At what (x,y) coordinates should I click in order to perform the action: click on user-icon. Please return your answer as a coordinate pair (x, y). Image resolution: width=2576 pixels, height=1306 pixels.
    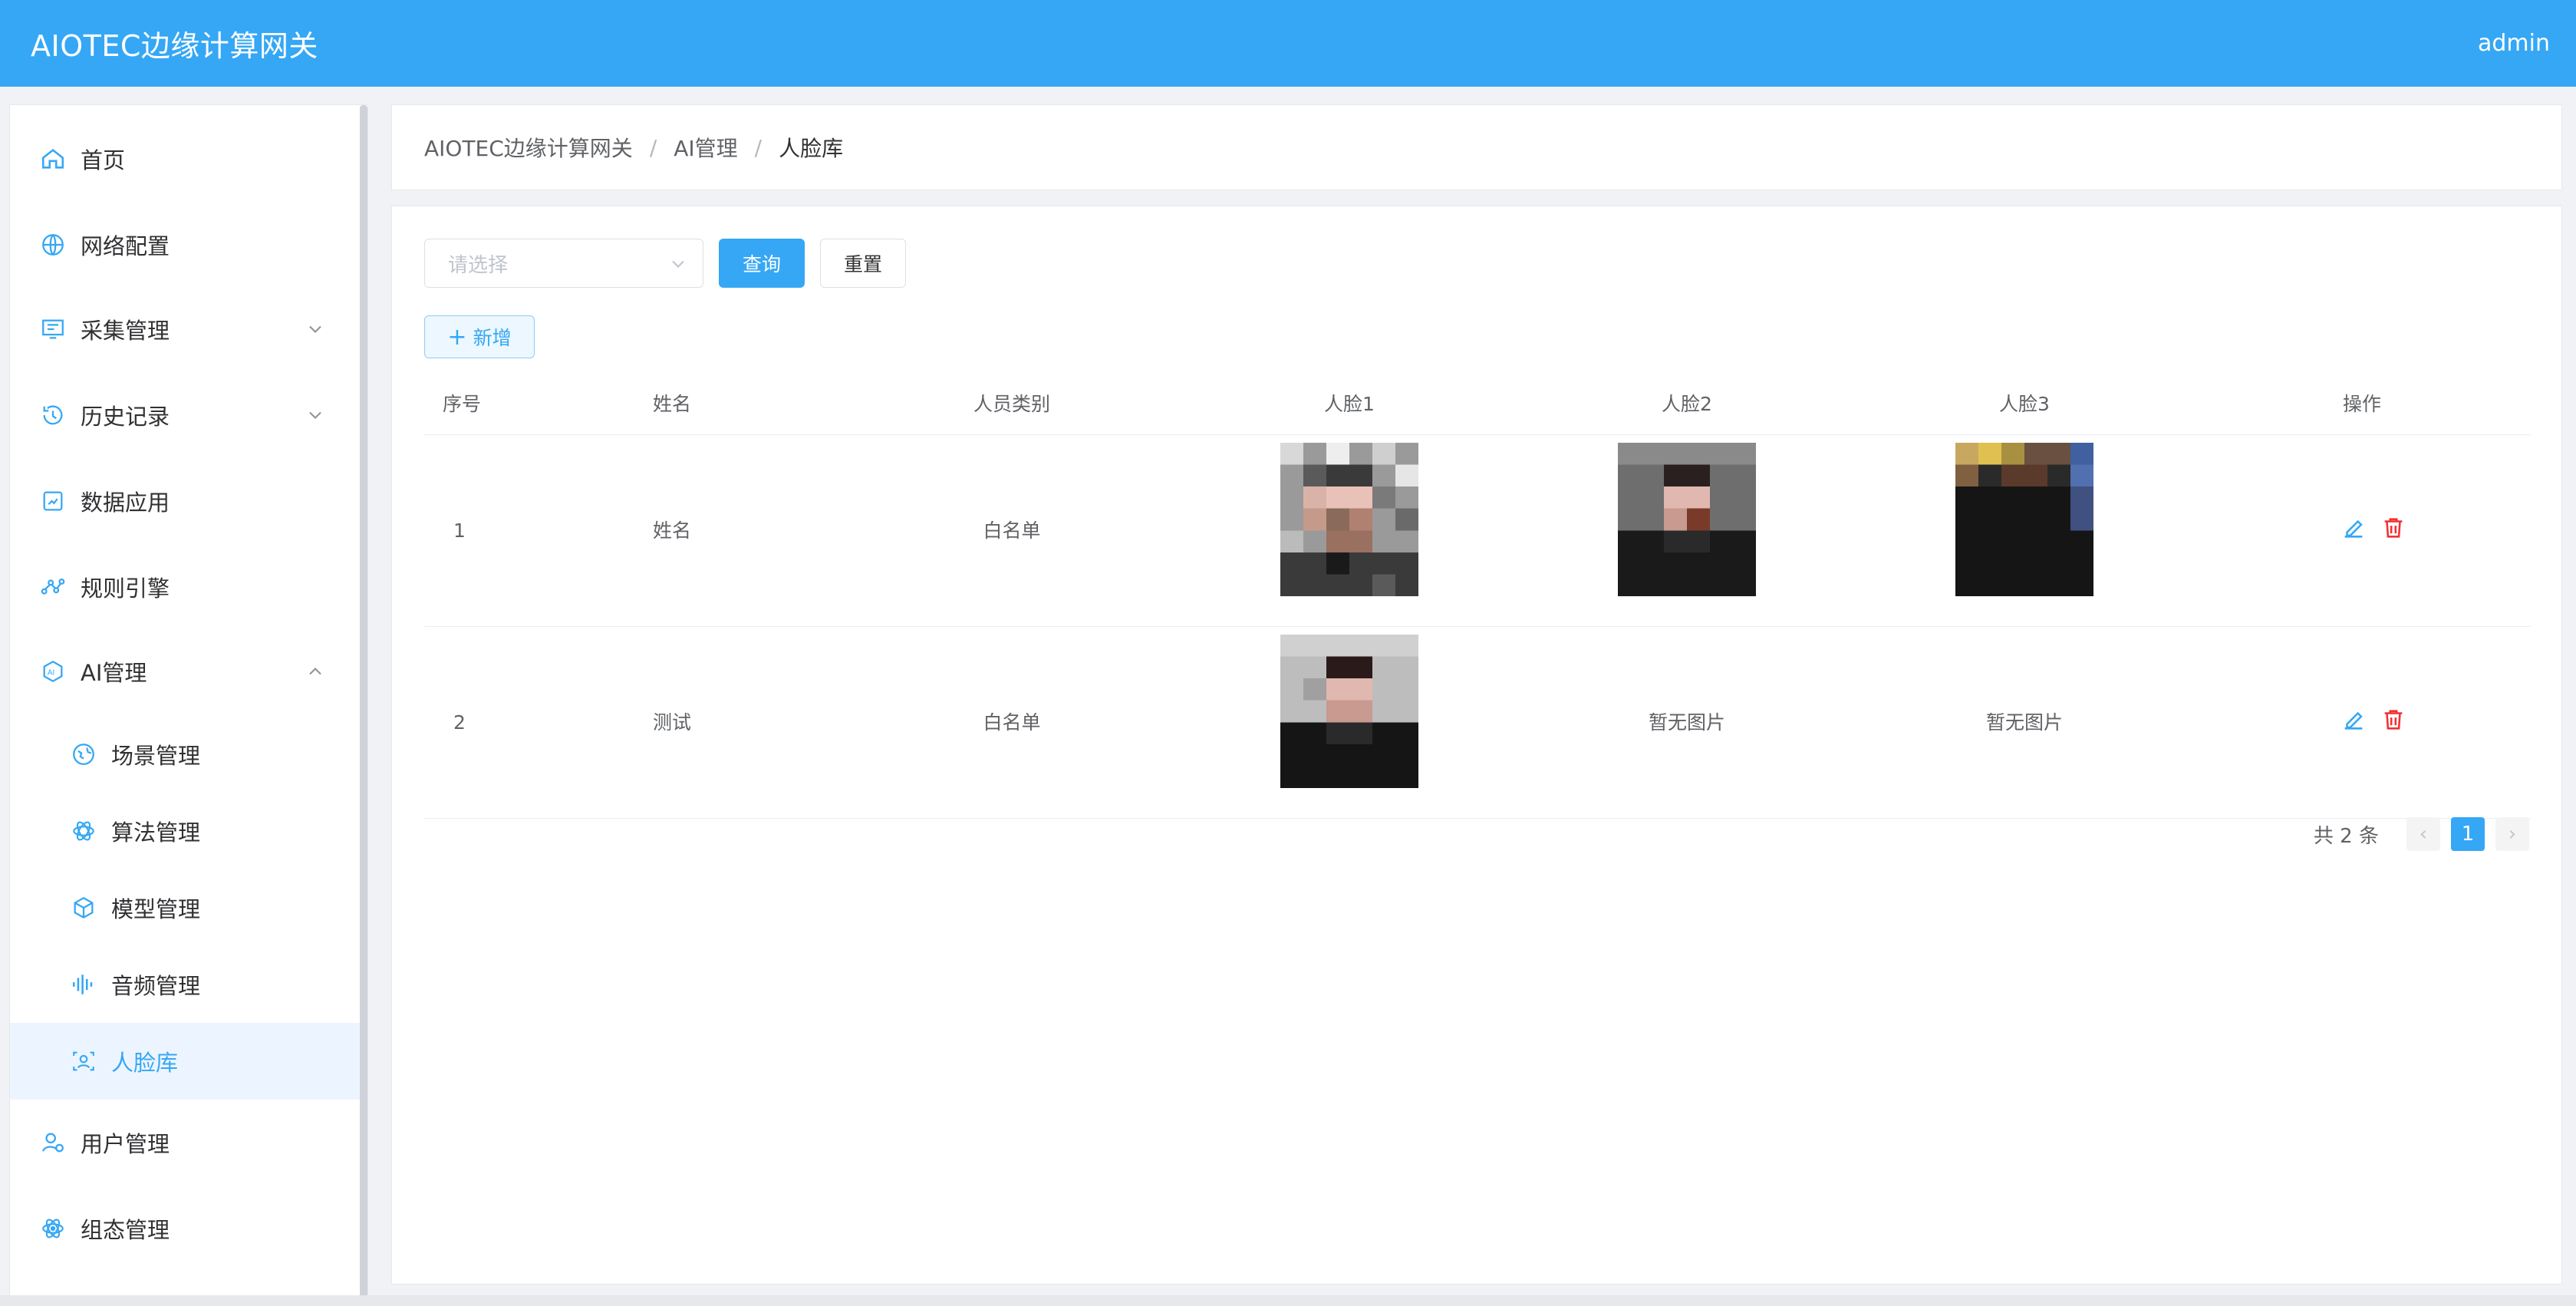
    Looking at the image, I should click on (53, 1142).